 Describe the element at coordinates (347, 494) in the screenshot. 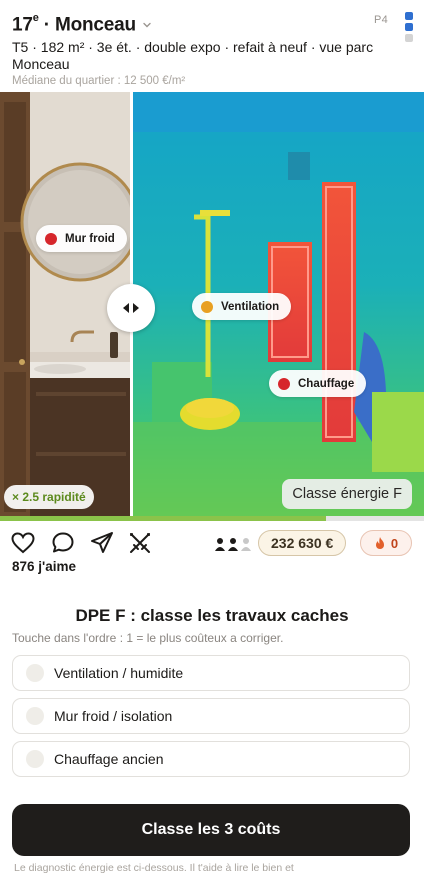

I see `energy-class-badge: Classe énergie F` at that location.